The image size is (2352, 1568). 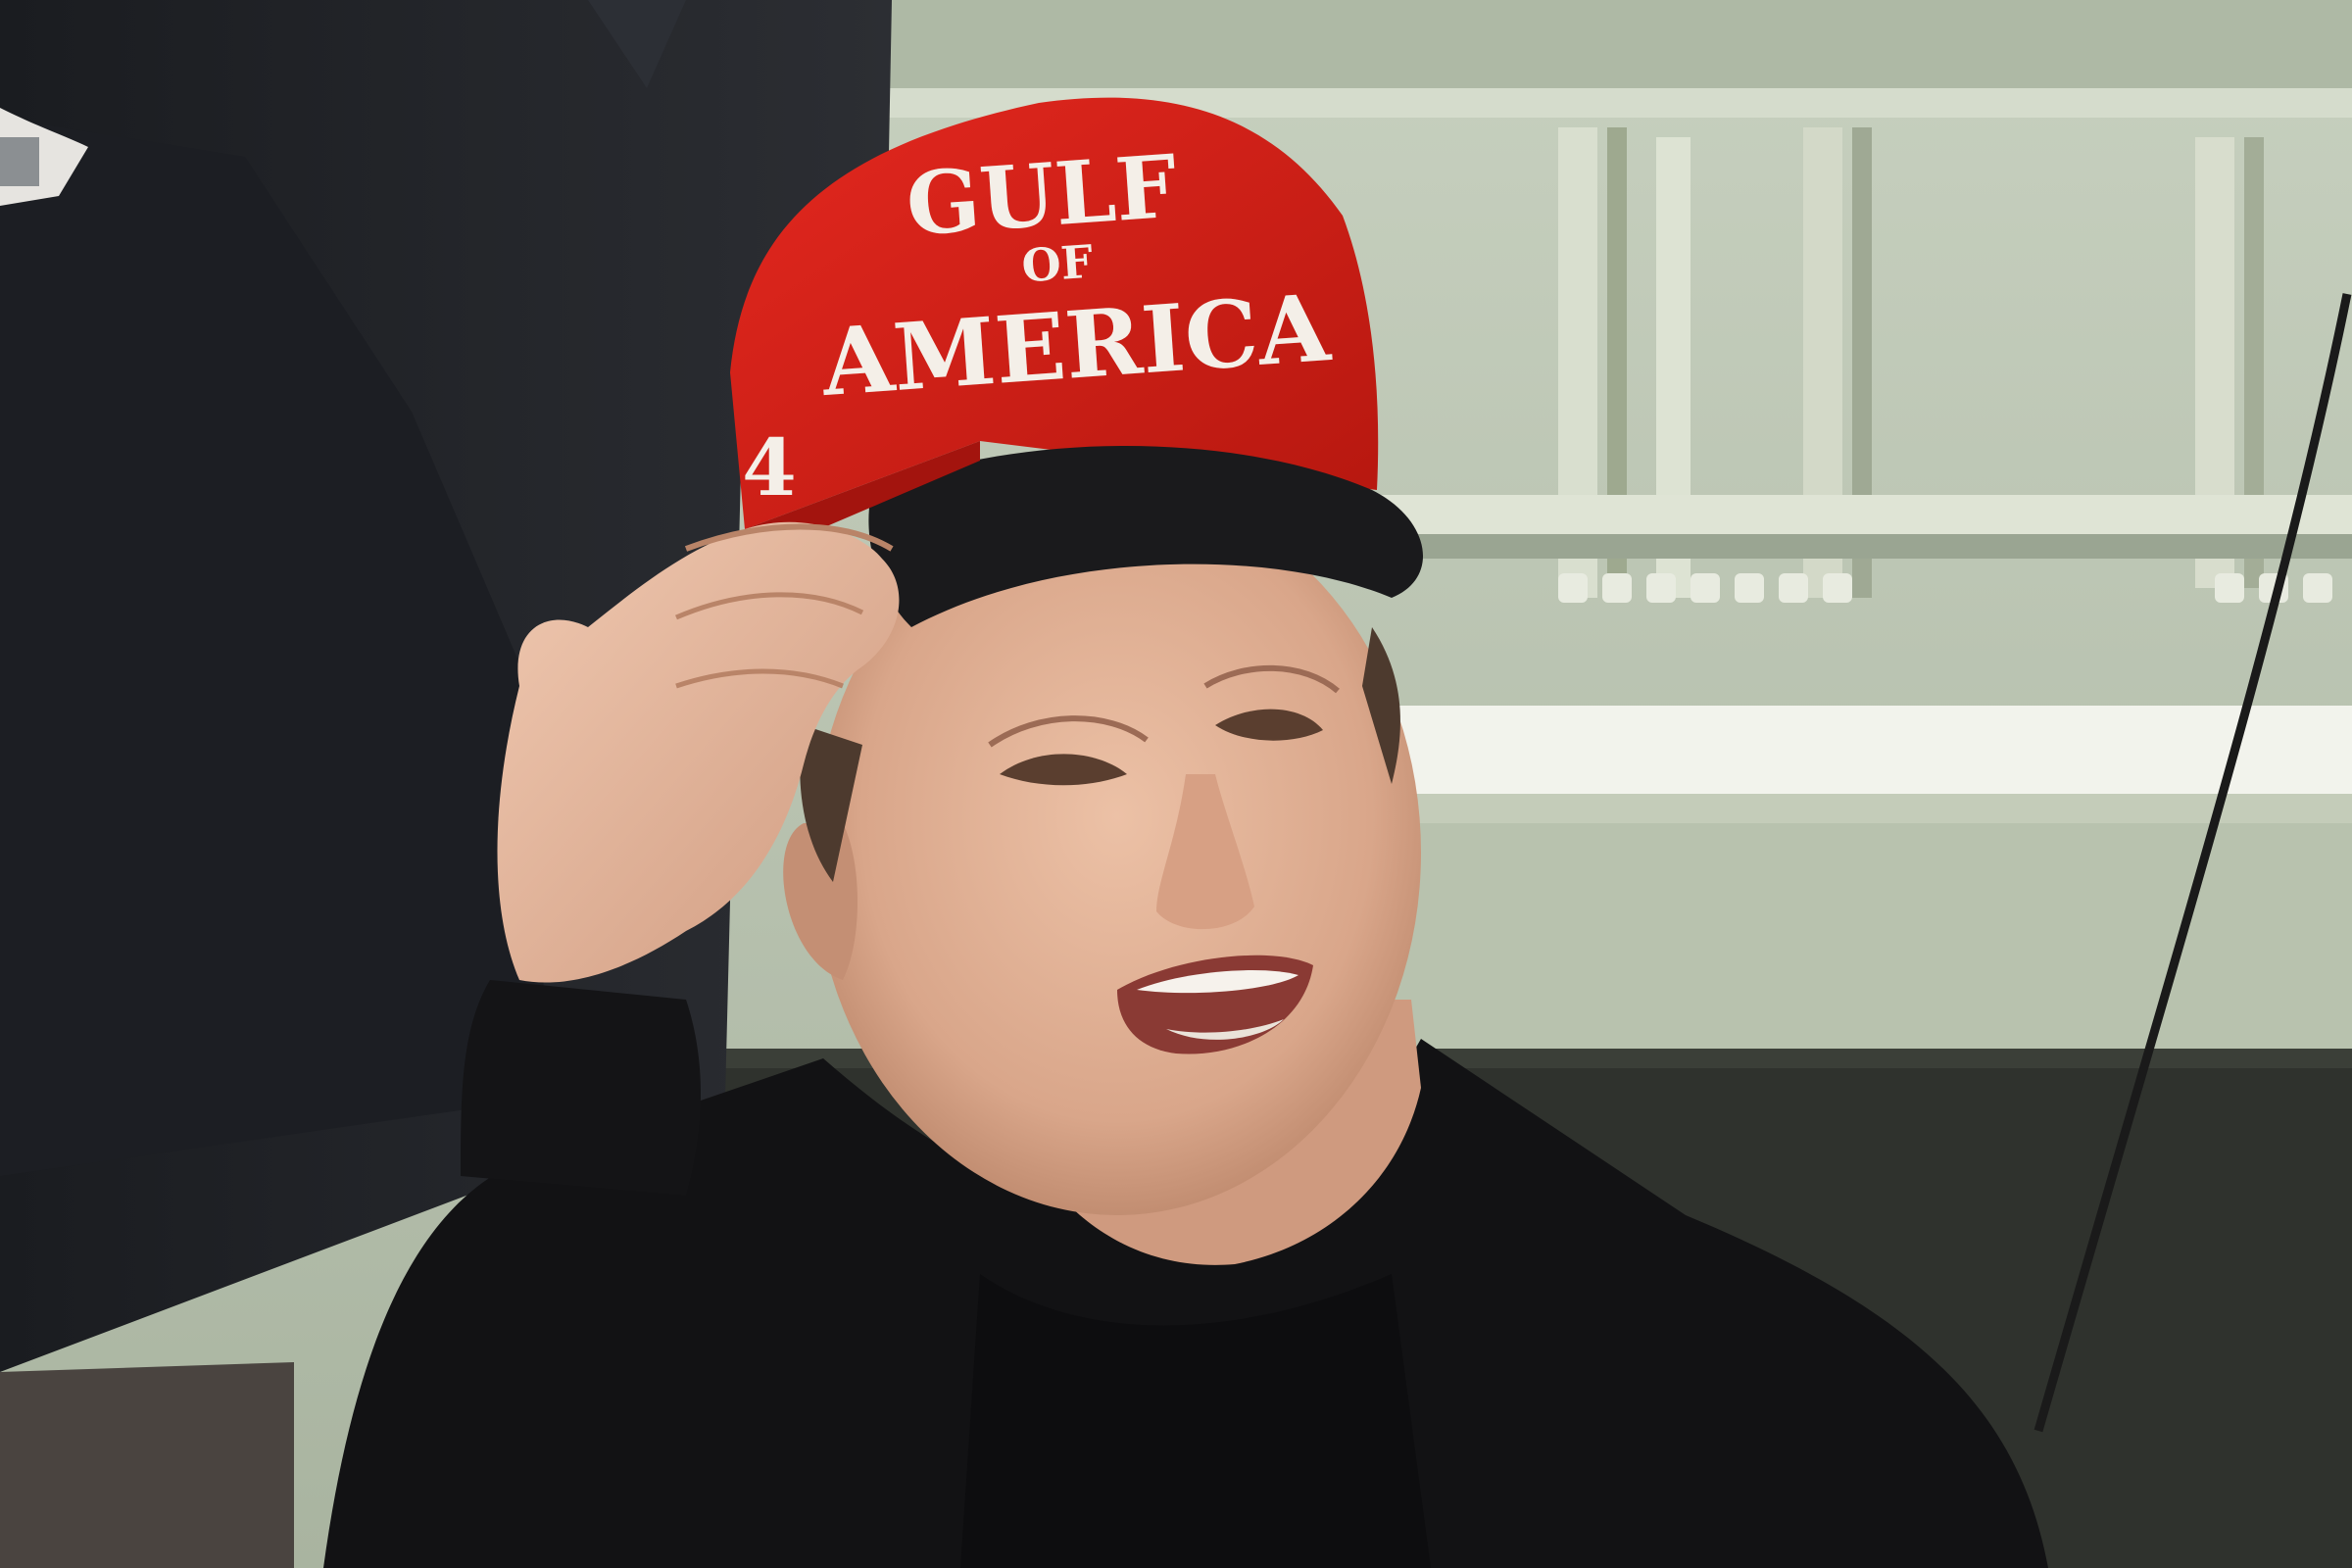 What do you see at coordinates (147, 1465) in the screenshot?
I see `chair-back` at bounding box center [147, 1465].